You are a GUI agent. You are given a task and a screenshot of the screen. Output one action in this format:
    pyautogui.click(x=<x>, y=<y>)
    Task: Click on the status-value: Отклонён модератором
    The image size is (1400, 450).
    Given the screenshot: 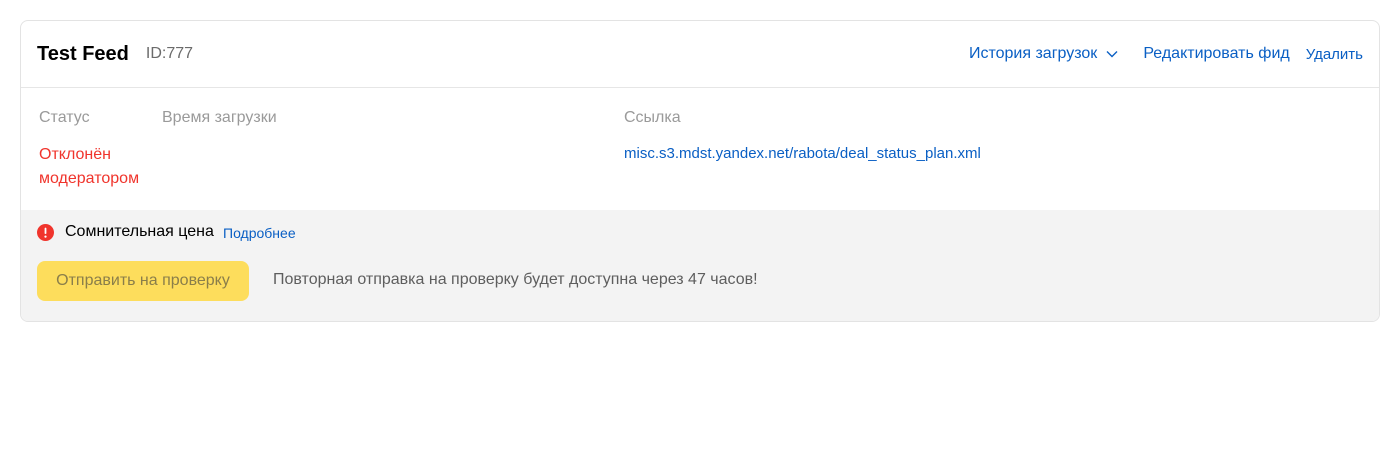 What is the action you would take?
    pyautogui.click(x=99, y=167)
    